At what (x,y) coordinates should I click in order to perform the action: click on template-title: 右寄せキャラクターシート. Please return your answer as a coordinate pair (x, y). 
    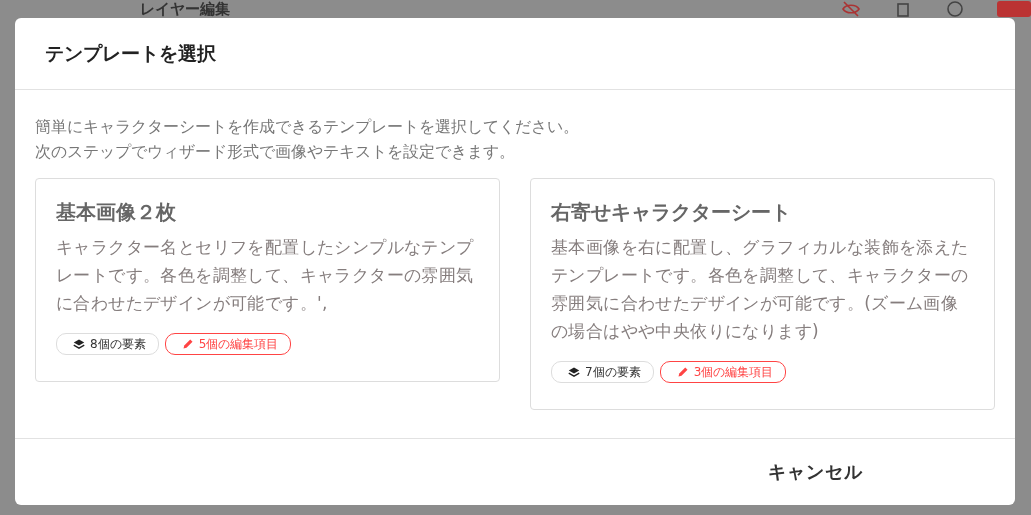
    Looking at the image, I should click on (671, 212).